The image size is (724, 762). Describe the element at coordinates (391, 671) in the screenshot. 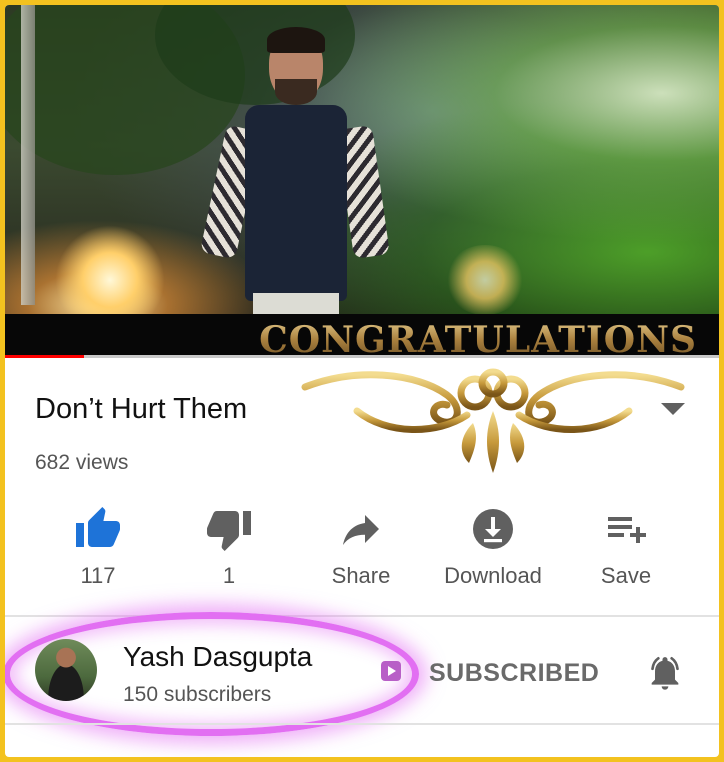

I see `play-badge-icon` at that location.